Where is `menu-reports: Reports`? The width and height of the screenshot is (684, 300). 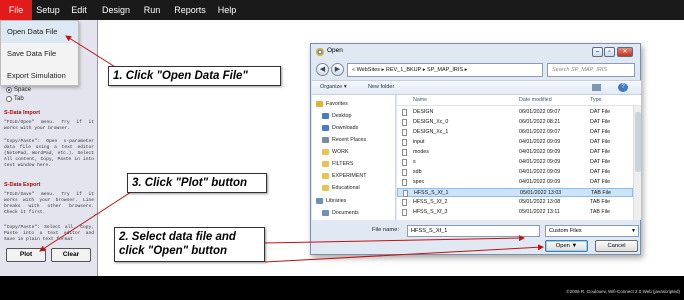
menu-reports: Reports is located at coordinates (190, 10).